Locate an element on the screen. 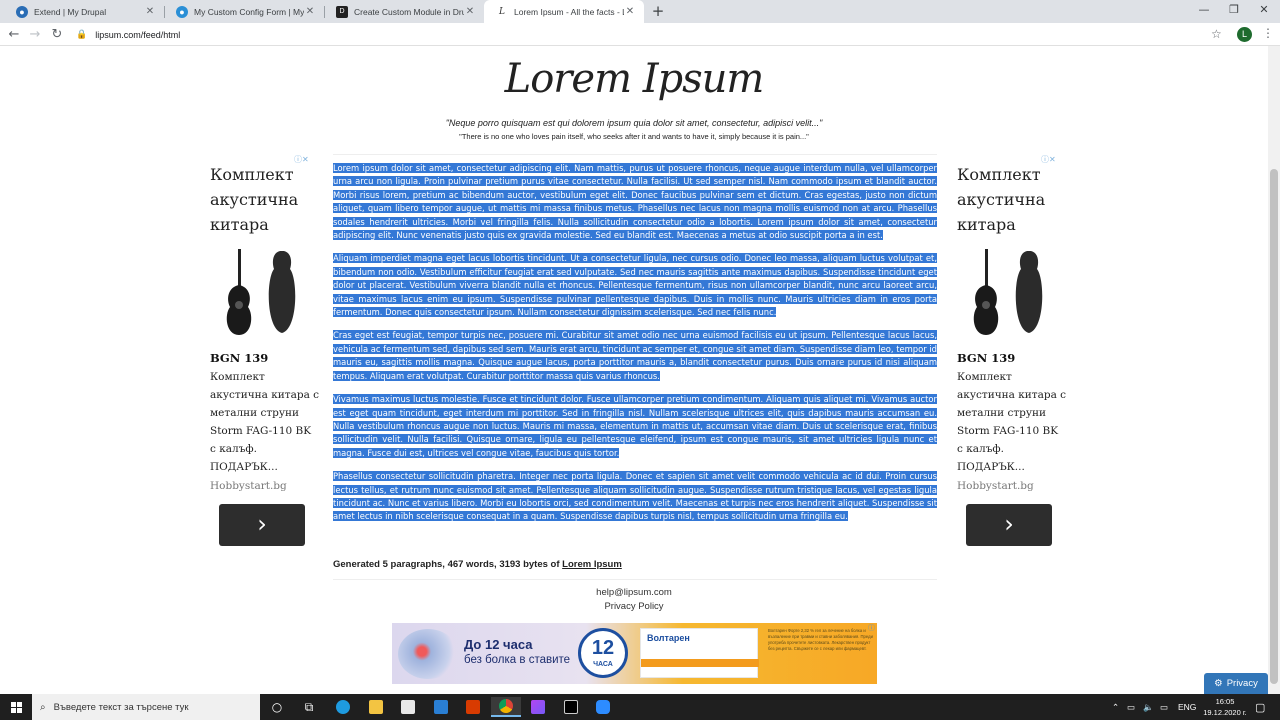  new-tab-button: + is located at coordinates (658, 11).